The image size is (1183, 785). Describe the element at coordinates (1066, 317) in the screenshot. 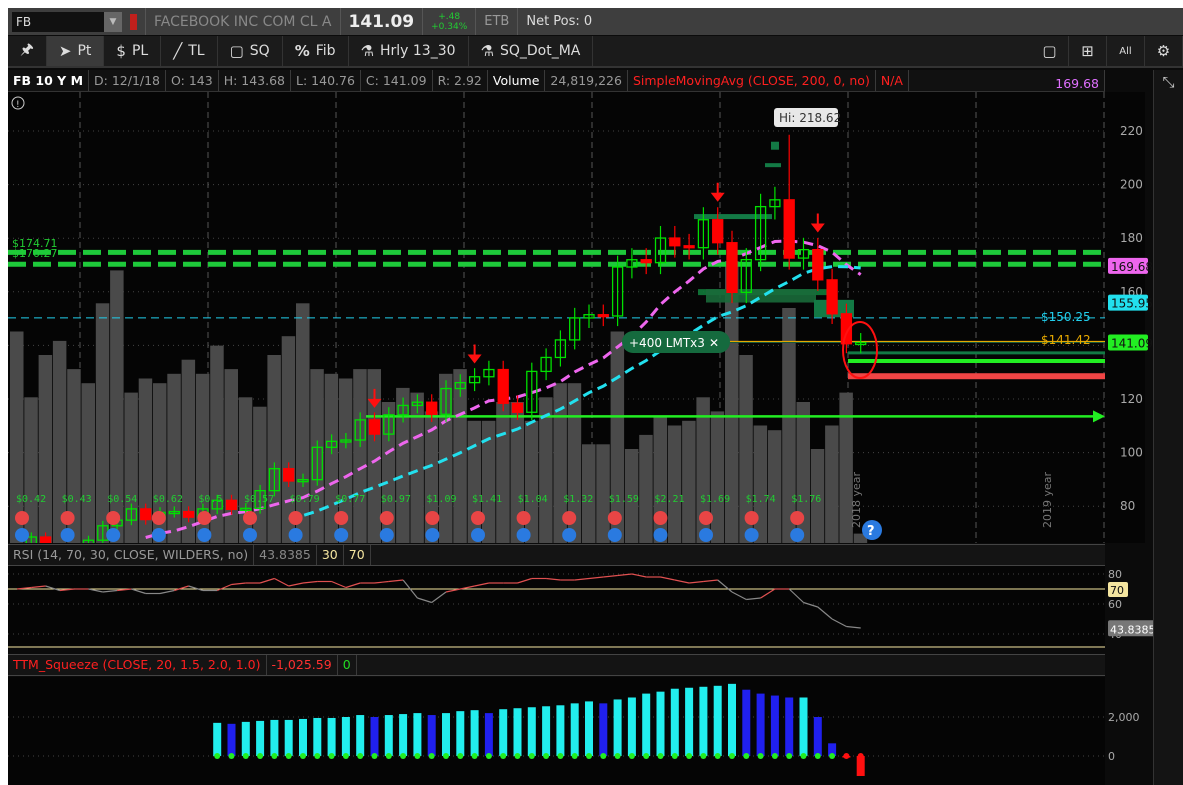

I see `level-label-150: $150.25` at that location.